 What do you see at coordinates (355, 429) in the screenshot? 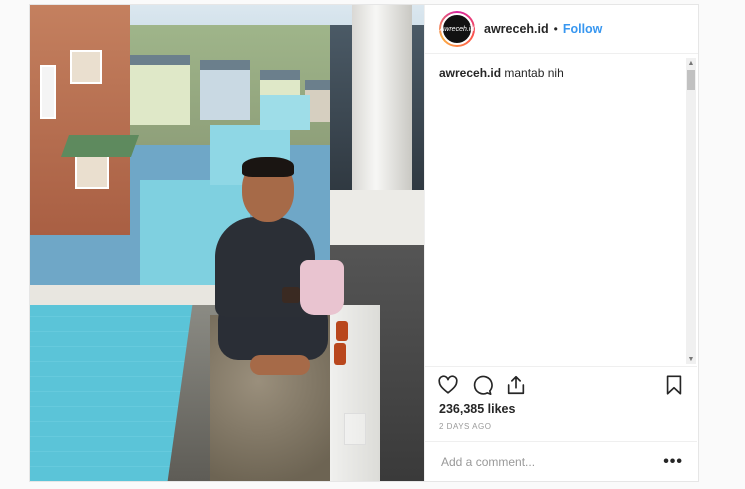
I see `photo-glass` at bounding box center [355, 429].